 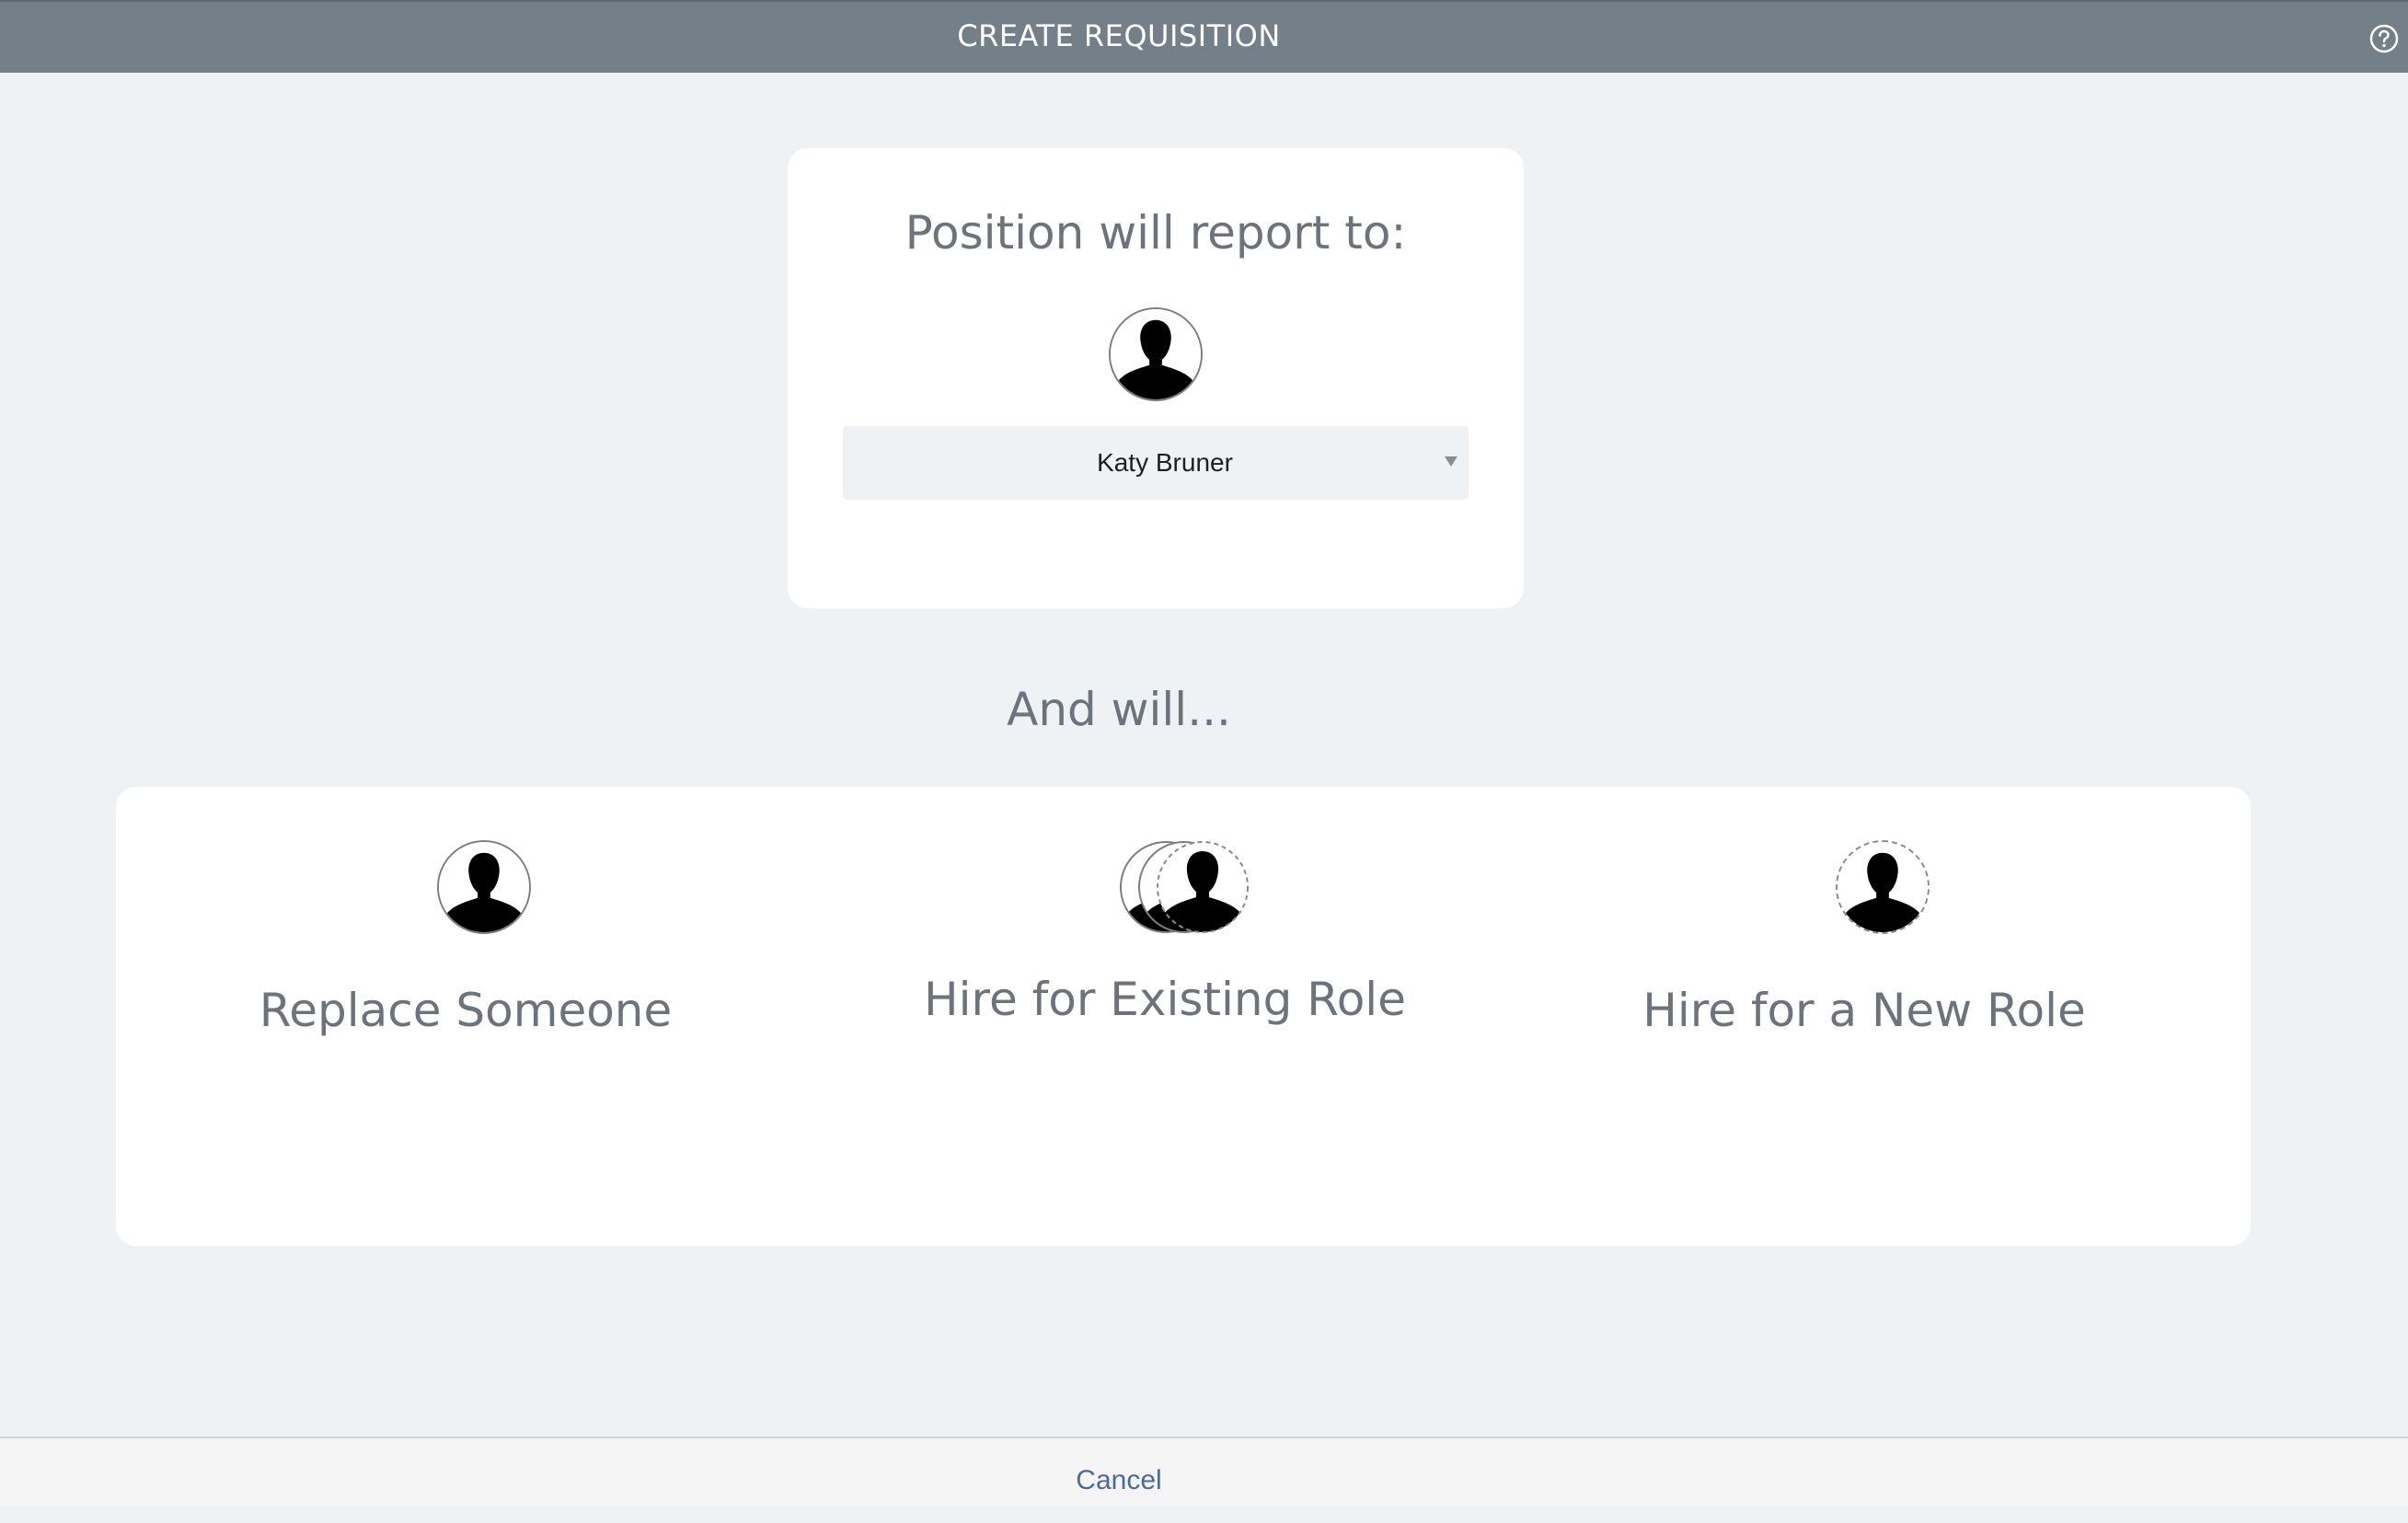 What do you see at coordinates (466, 1010) in the screenshot?
I see `replace-someone-label: Replace Someone` at bounding box center [466, 1010].